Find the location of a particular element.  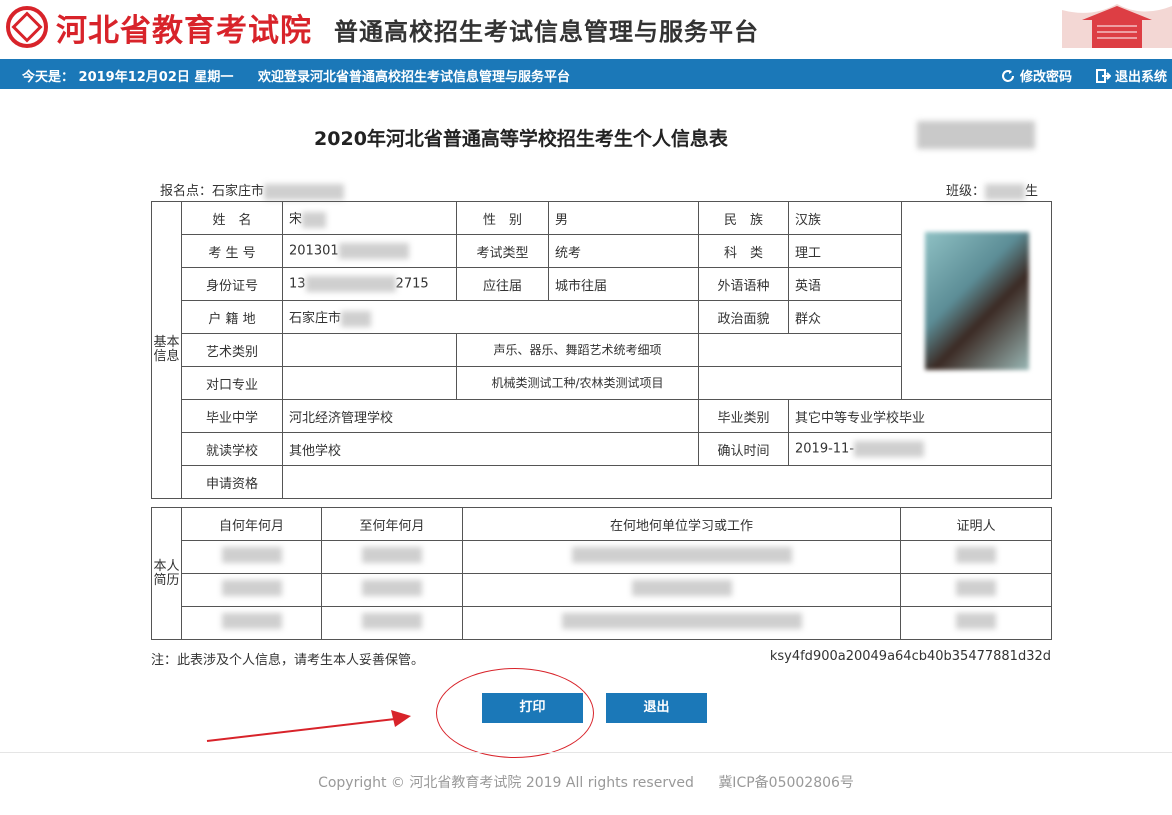

welcome-text: 欢迎登录河北省普通高校招生考试信息管理与服务平台 is located at coordinates (414, 77).